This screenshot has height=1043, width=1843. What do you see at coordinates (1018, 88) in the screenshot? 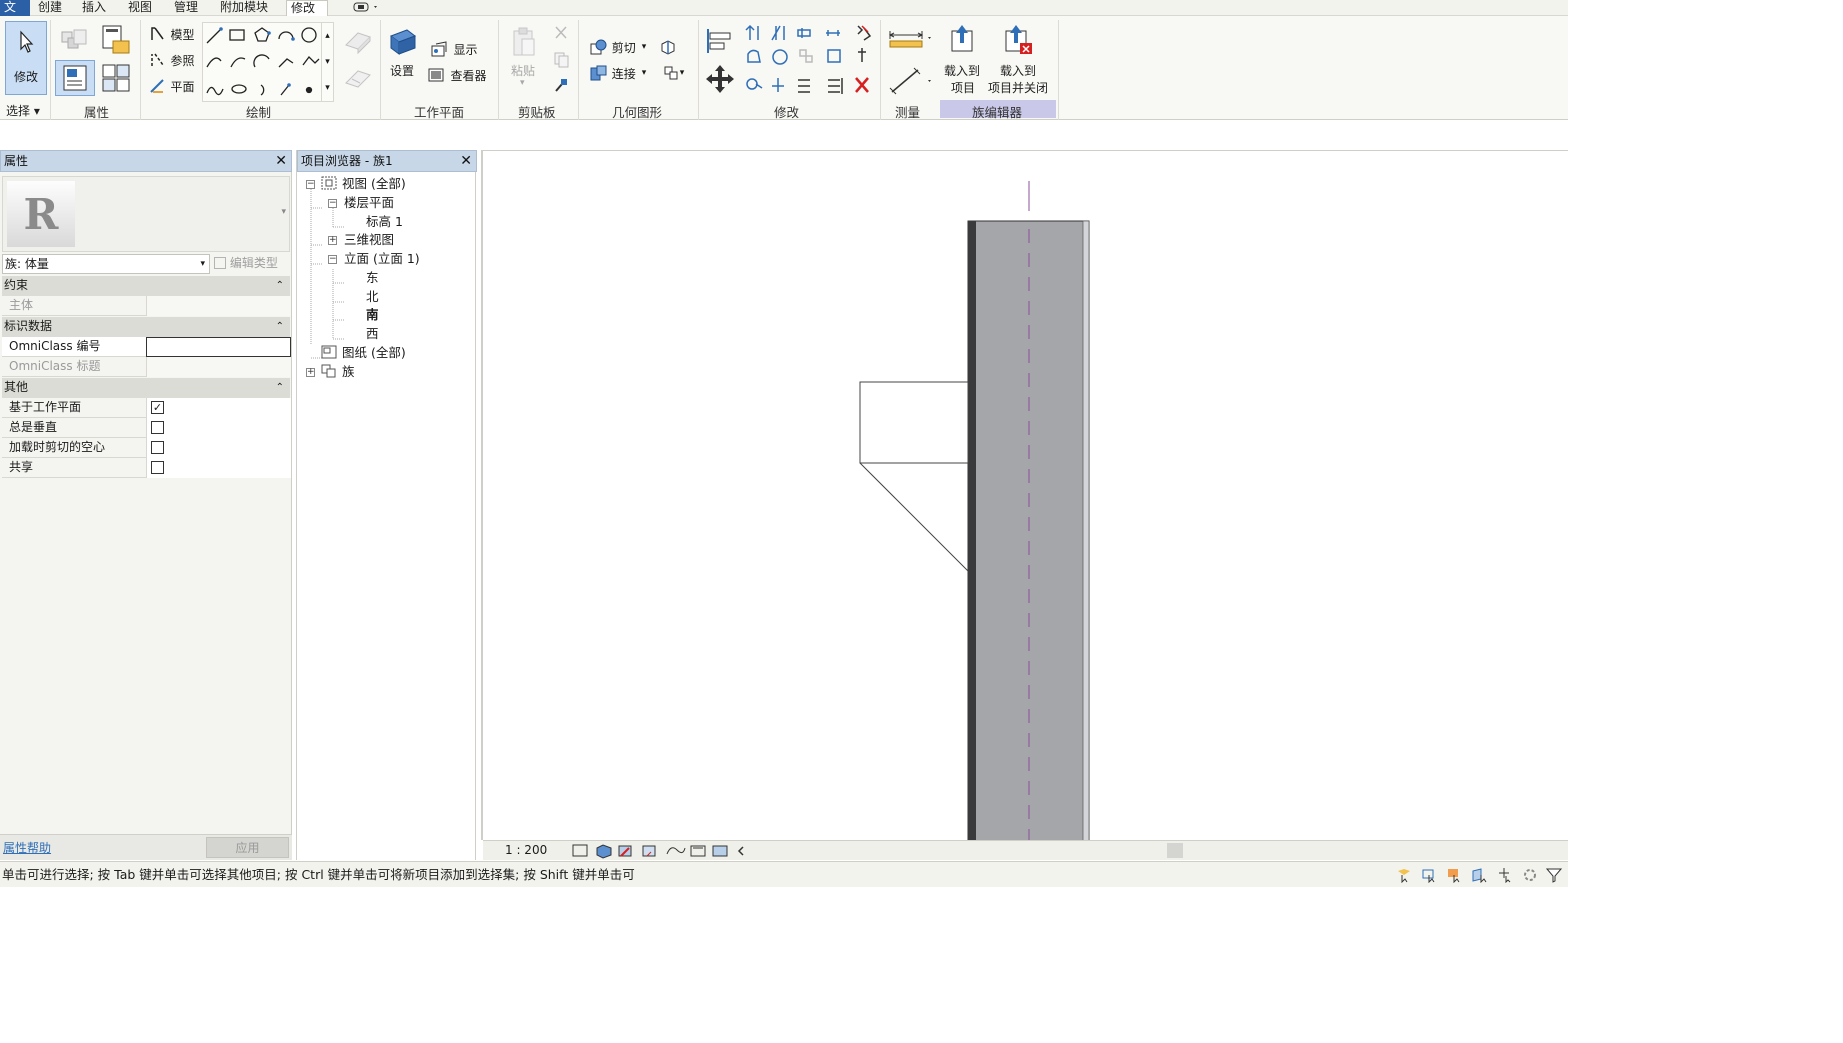
I see `load-and-close-label-2: 项目并关闭` at bounding box center [1018, 88].